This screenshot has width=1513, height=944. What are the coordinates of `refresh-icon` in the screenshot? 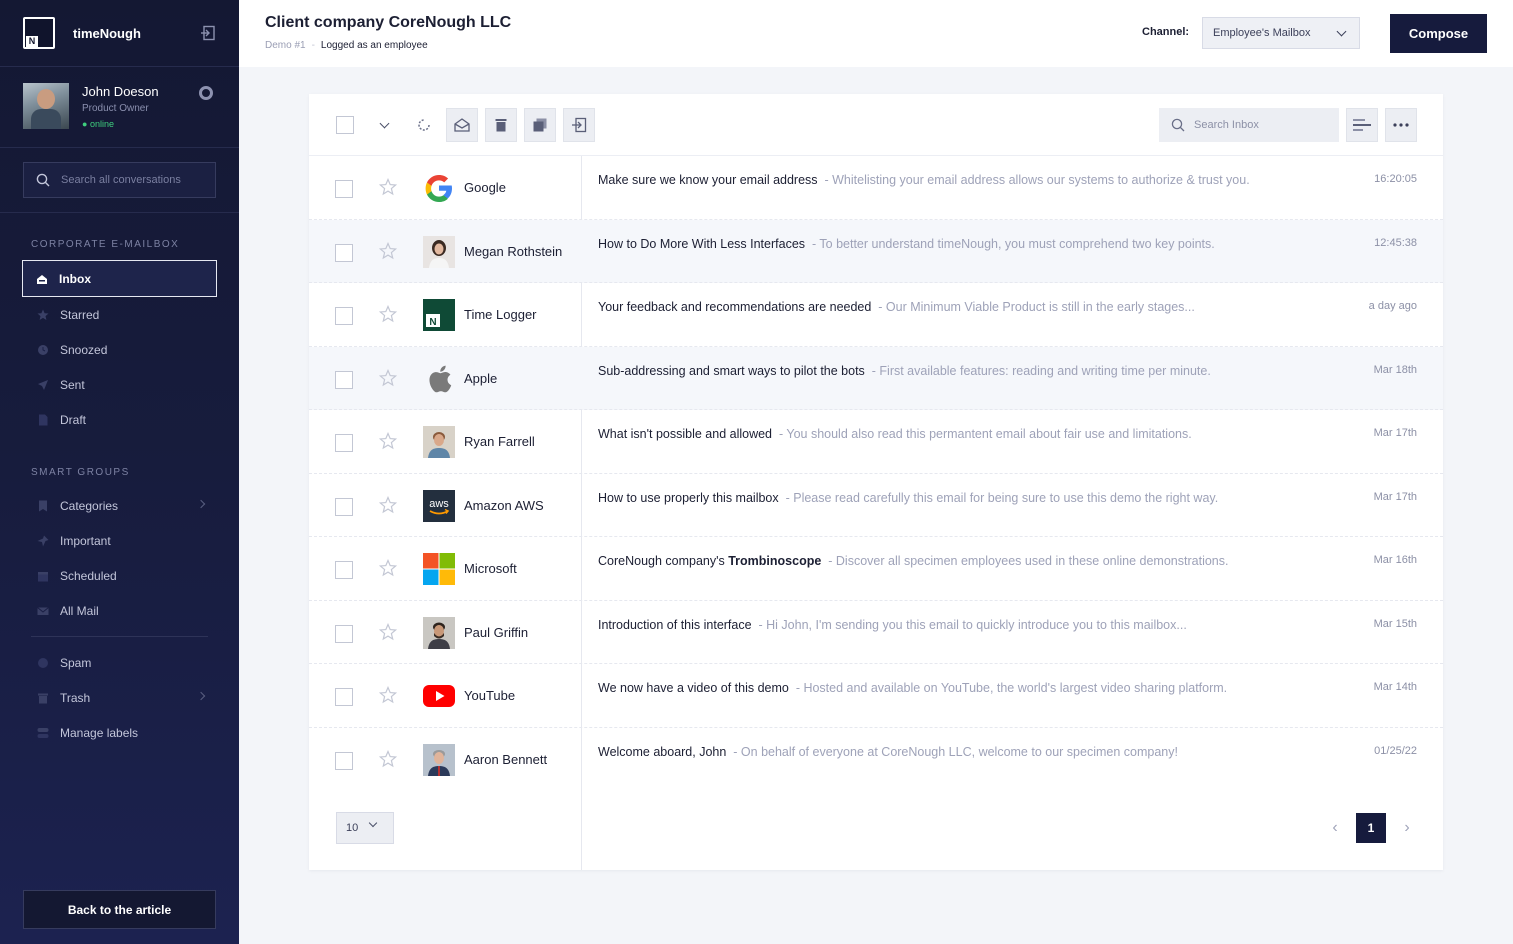 It's located at (424, 125).